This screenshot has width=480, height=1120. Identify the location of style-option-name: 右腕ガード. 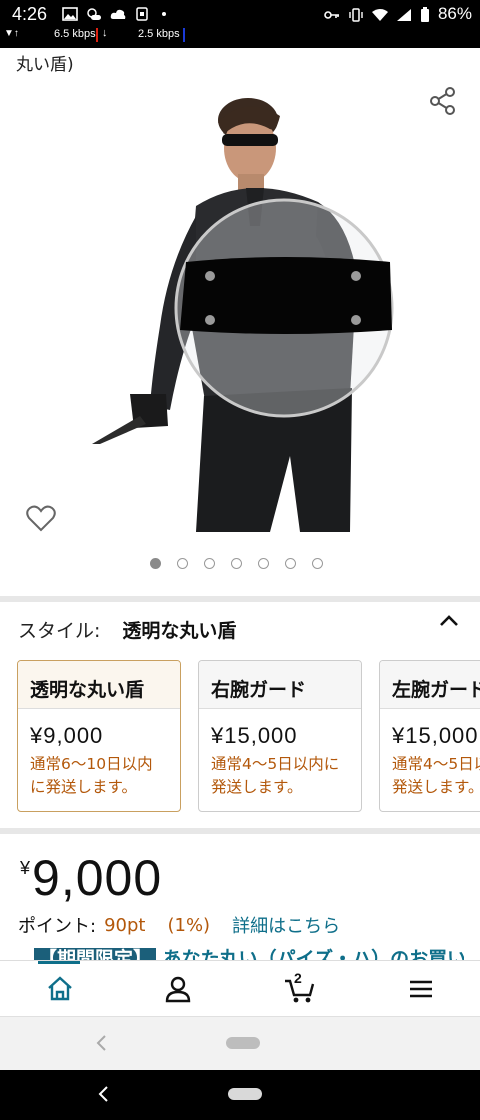
(280, 685).